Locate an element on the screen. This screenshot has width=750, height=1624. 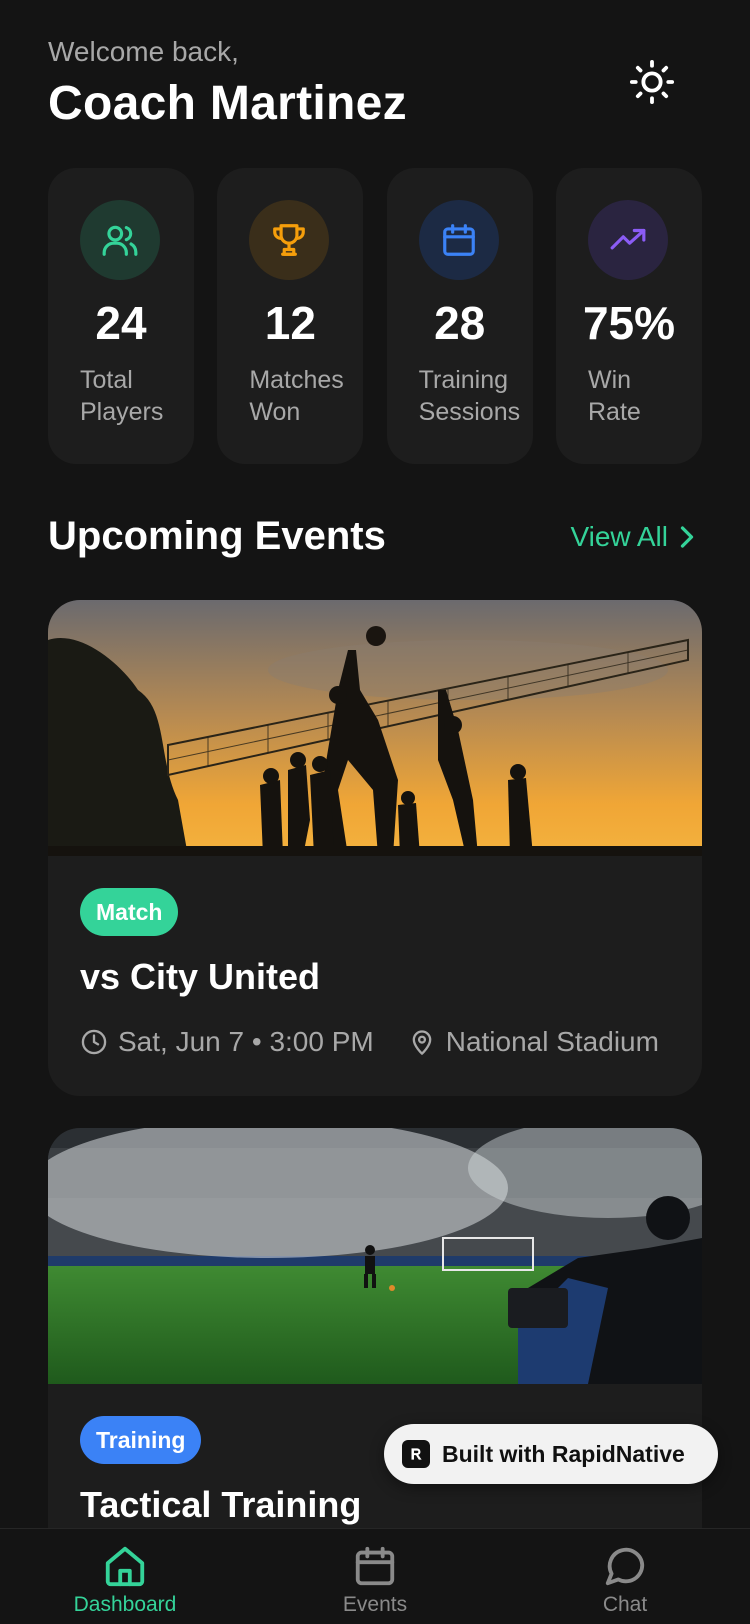
tab-dashboard: Dashboard is located at coordinates (125, 1576).